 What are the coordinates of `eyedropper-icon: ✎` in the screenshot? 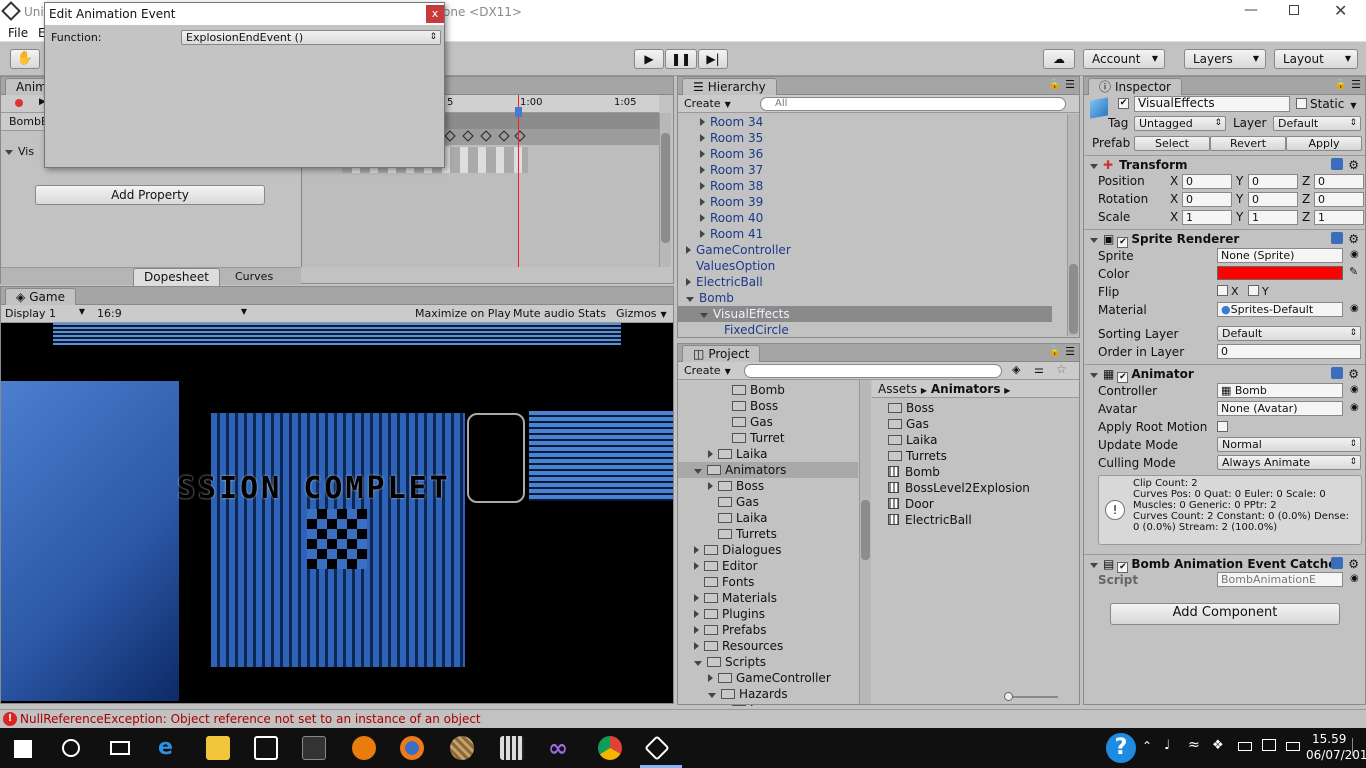 It's located at (1353, 271).